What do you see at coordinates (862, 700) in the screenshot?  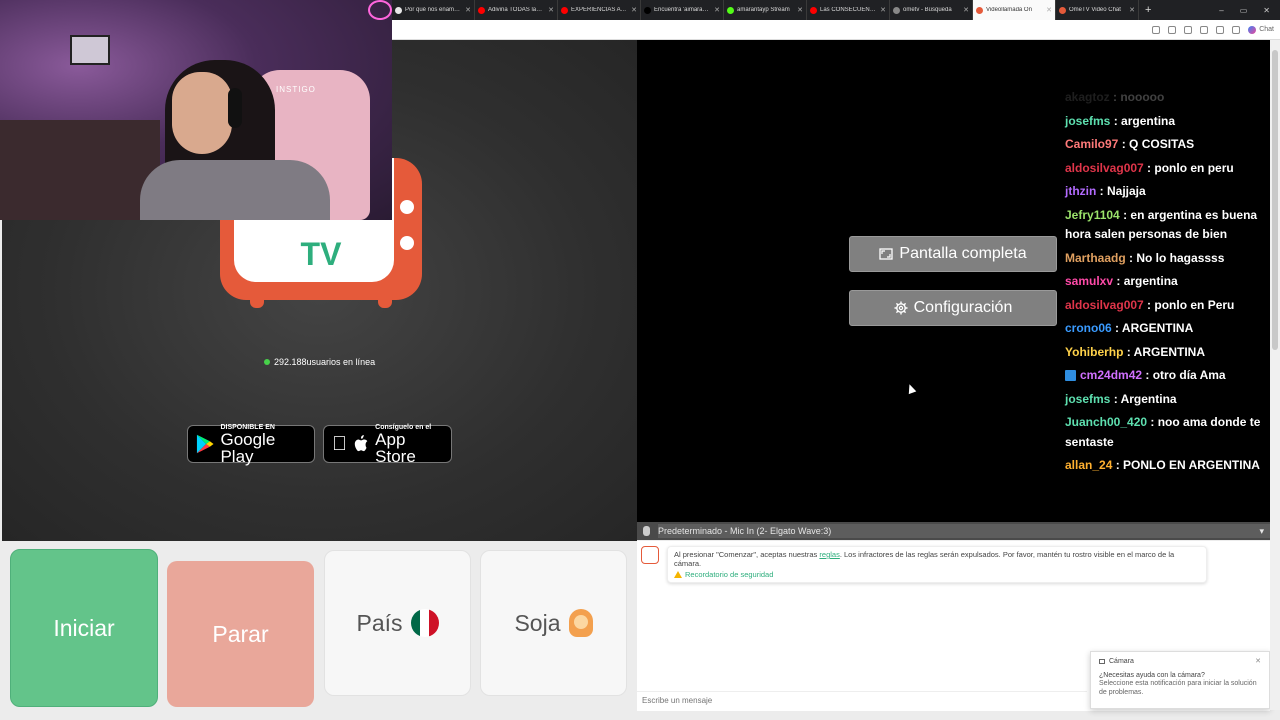 I see `message-input` at bounding box center [862, 700].